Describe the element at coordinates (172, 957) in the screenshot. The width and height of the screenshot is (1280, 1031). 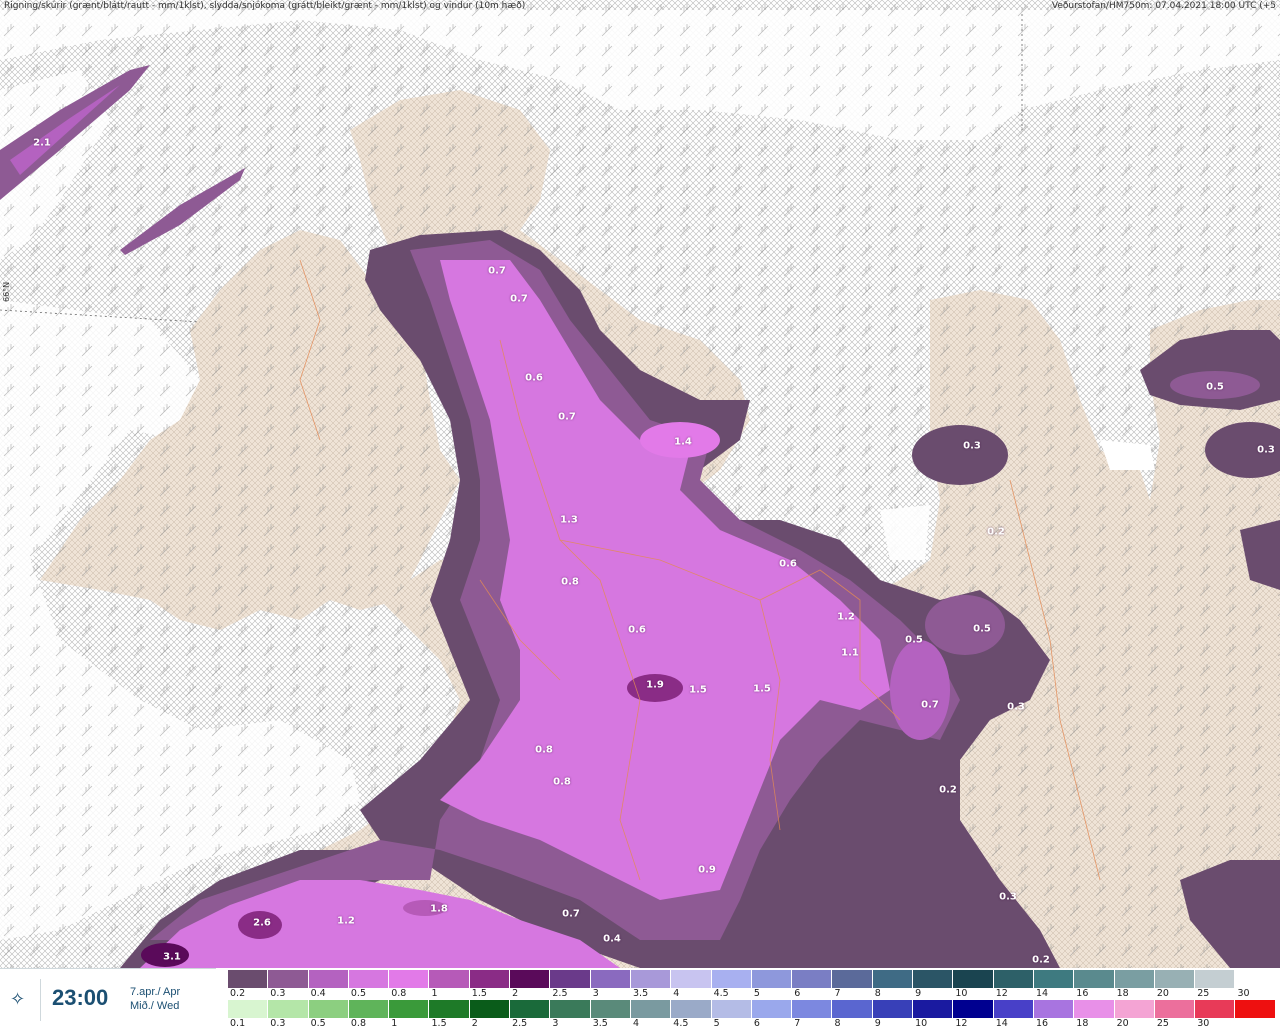
I see `precip-value-label: 3.1` at that location.